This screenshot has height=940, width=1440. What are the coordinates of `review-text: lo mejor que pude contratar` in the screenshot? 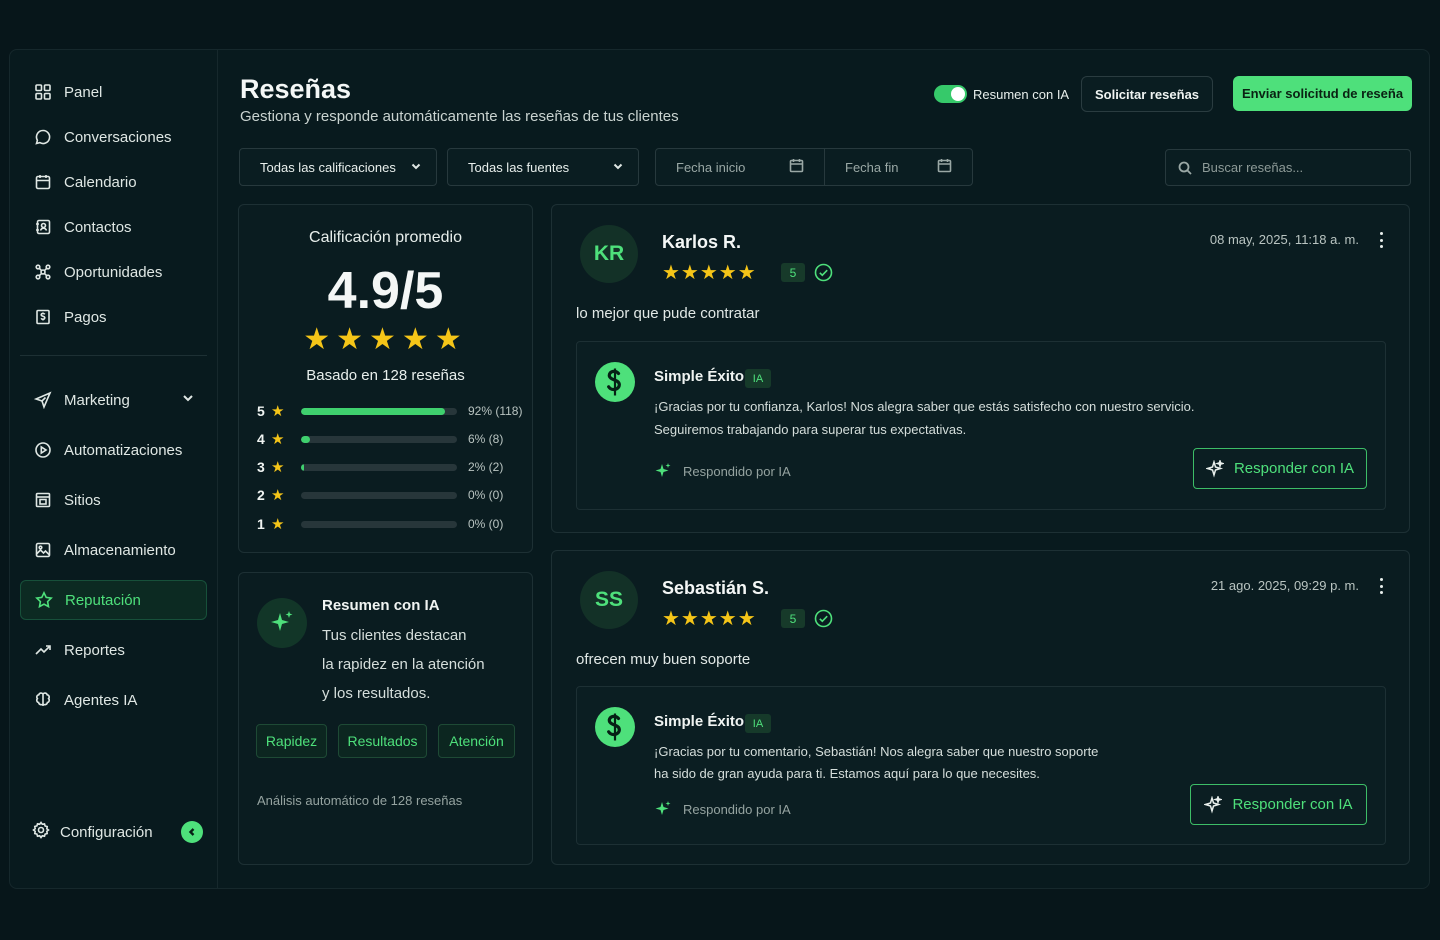 It's located at (668, 313).